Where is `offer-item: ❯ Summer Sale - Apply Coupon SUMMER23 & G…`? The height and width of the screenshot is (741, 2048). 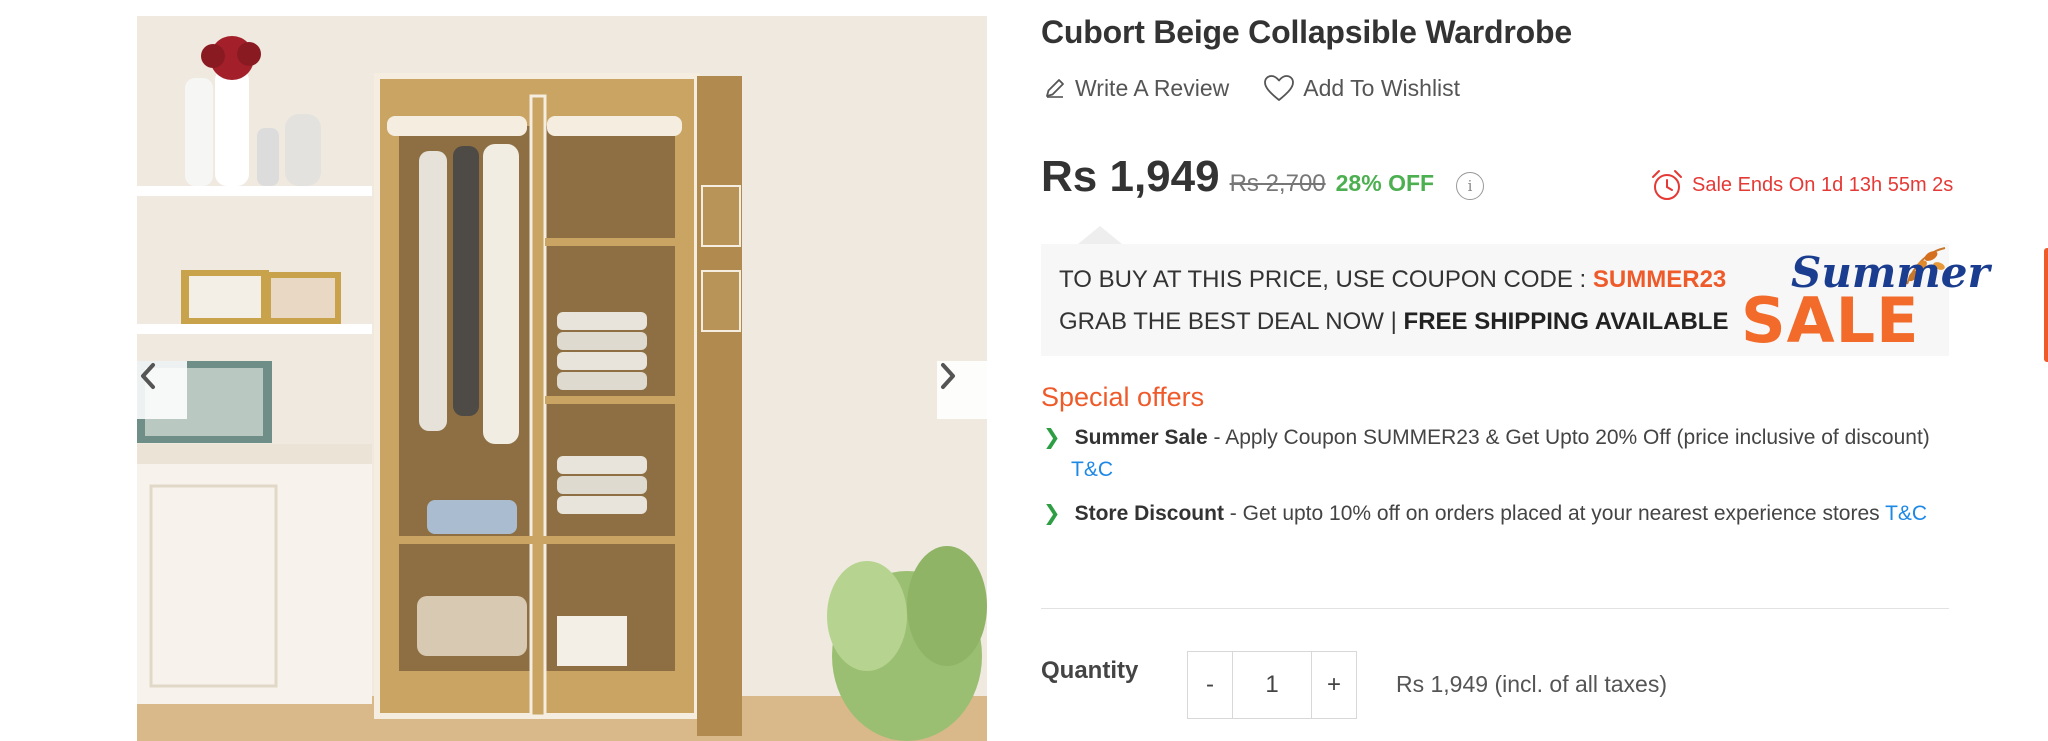
offer-item: ❯ Summer Sale - Apply Coupon SUMMER23 & G… is located at coordinates (1493, 454).